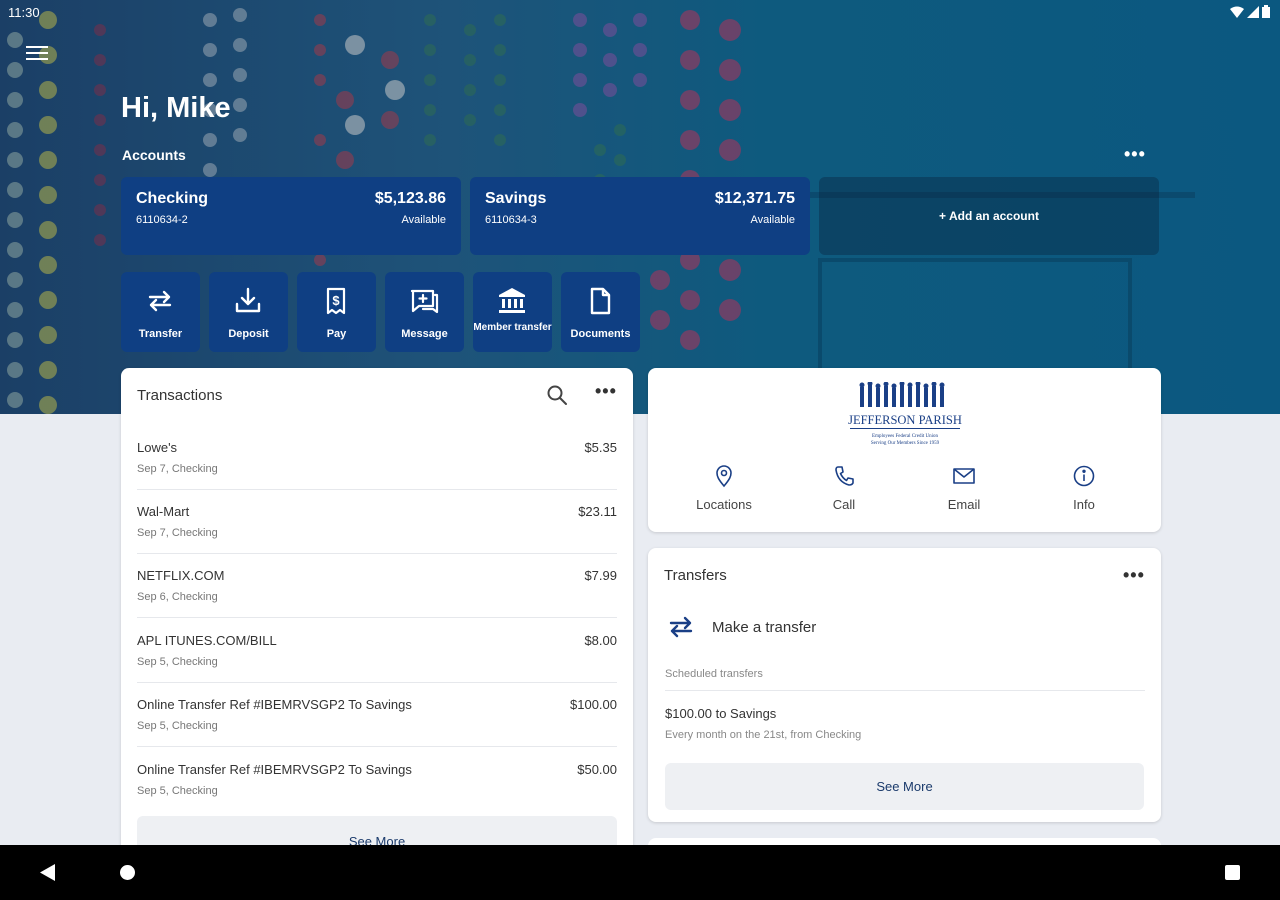 This screenshot has width=1280, height=900. I want to click on contact-label: Info, so click(1084, 504).